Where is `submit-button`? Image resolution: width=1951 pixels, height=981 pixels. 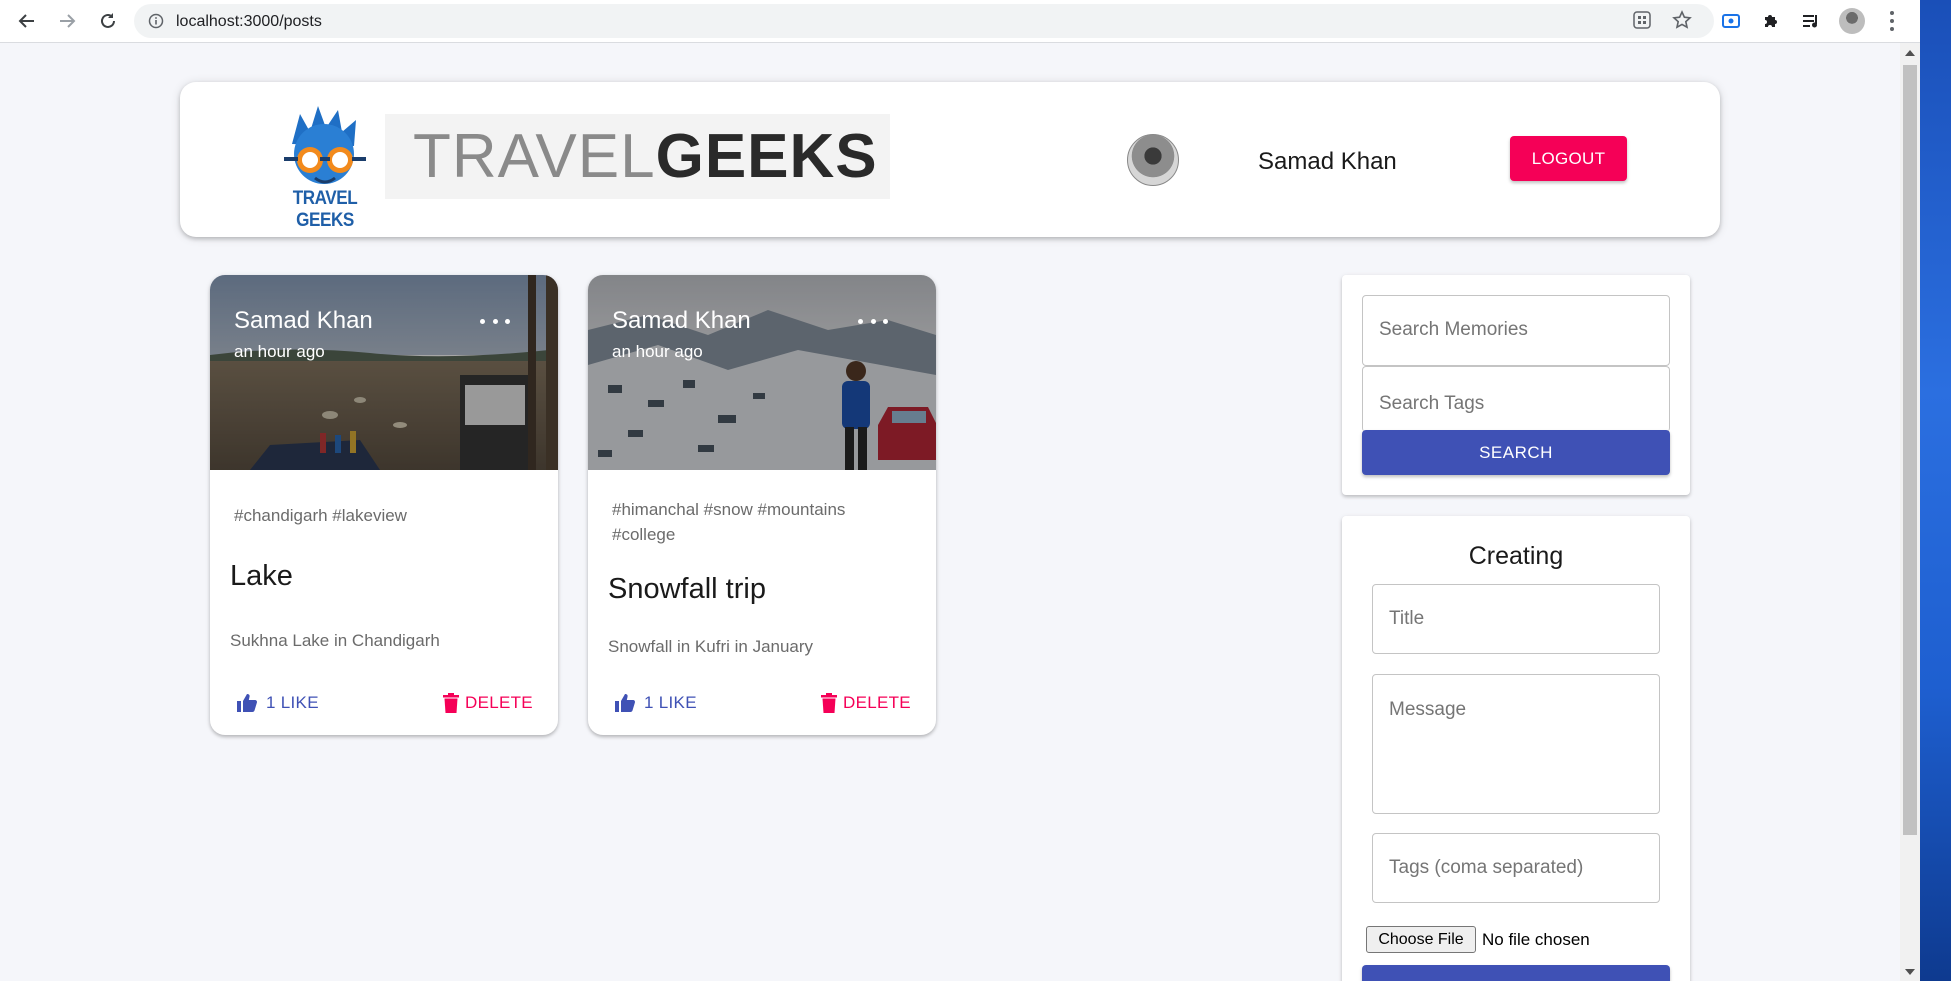 submit-button is located at coordinates (1516, 973).